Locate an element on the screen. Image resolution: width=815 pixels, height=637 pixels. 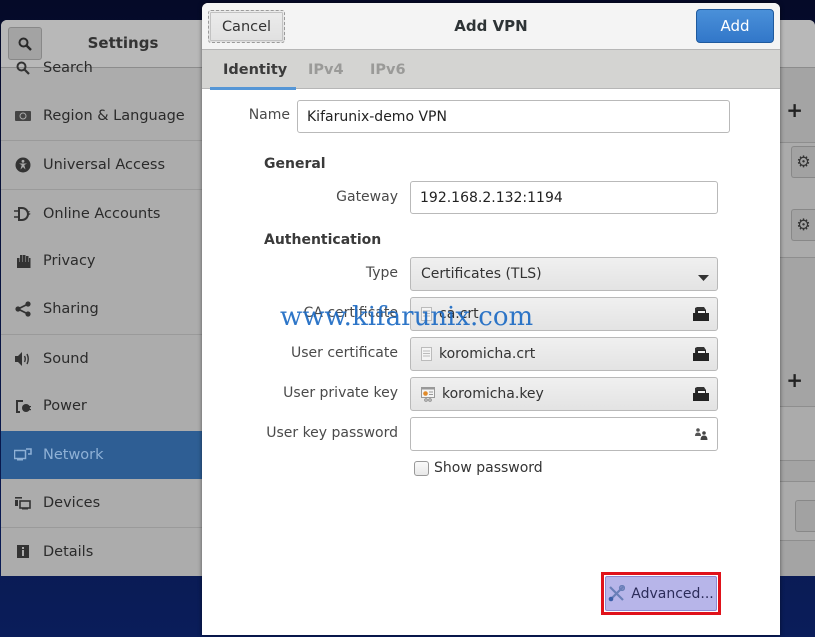
sidebar-item-privacy: Privacy is located at coordinates (101, 261).